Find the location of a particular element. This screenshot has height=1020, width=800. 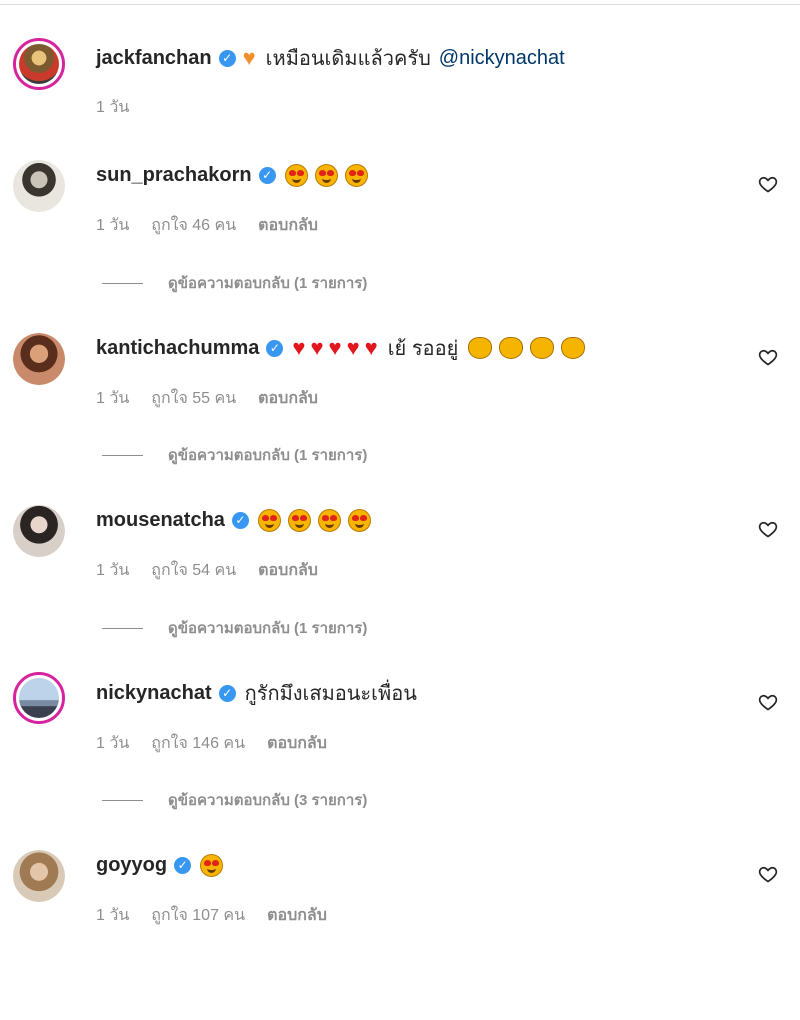

comment-likes: ถูกใจ 107 คน is located at coordinates (198, 915).